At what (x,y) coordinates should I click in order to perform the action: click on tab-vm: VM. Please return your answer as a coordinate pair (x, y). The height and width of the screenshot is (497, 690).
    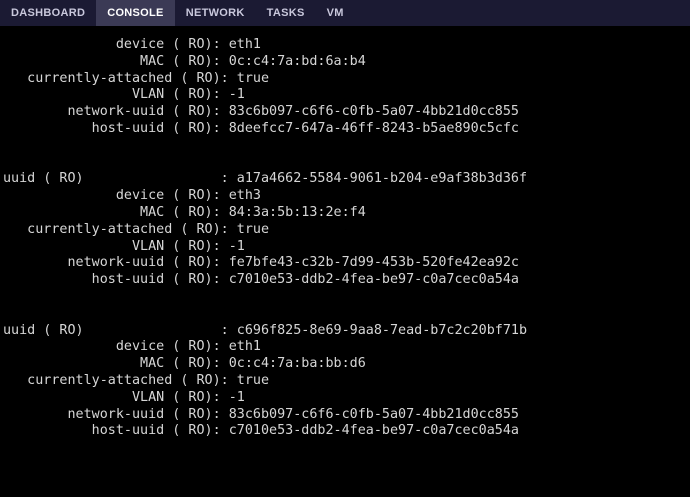
    Looking at the image, I should click on (335, 13).